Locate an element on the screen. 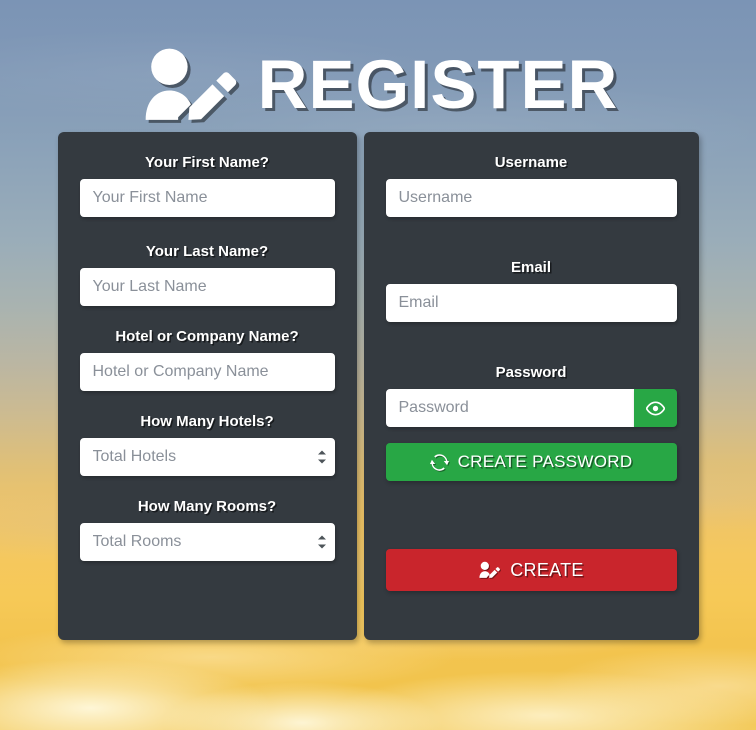  create-button: CREATE is located at coordinates (531, 570).